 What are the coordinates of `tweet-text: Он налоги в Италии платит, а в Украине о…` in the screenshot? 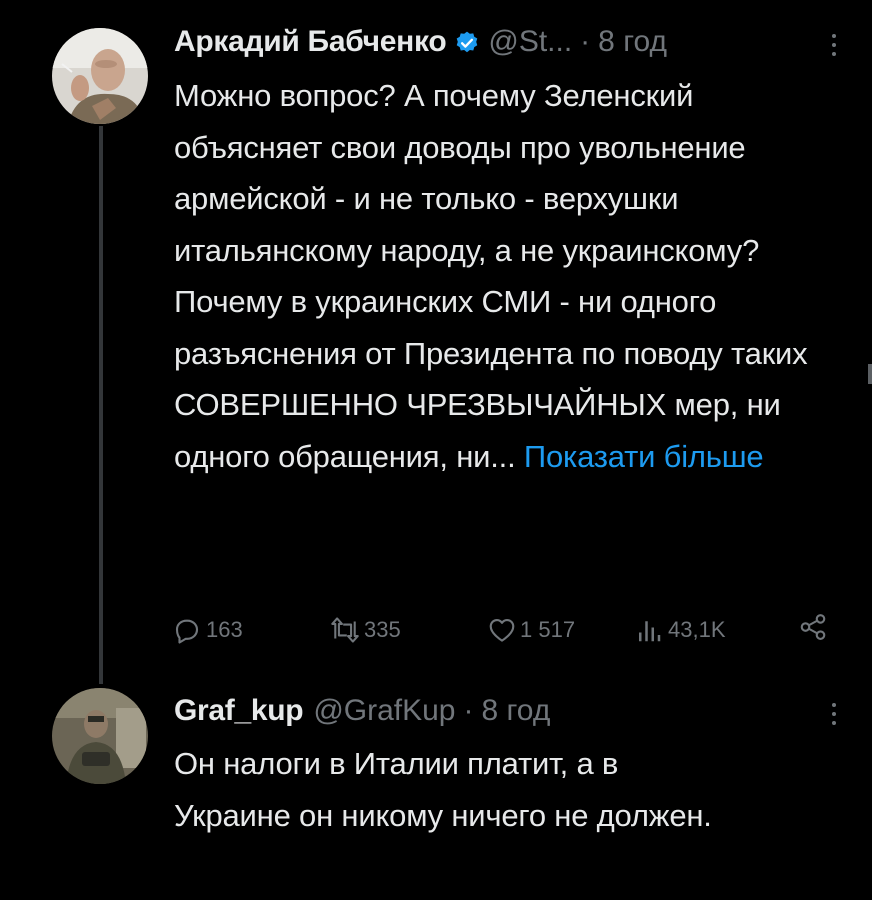 It's located at (454, 789).